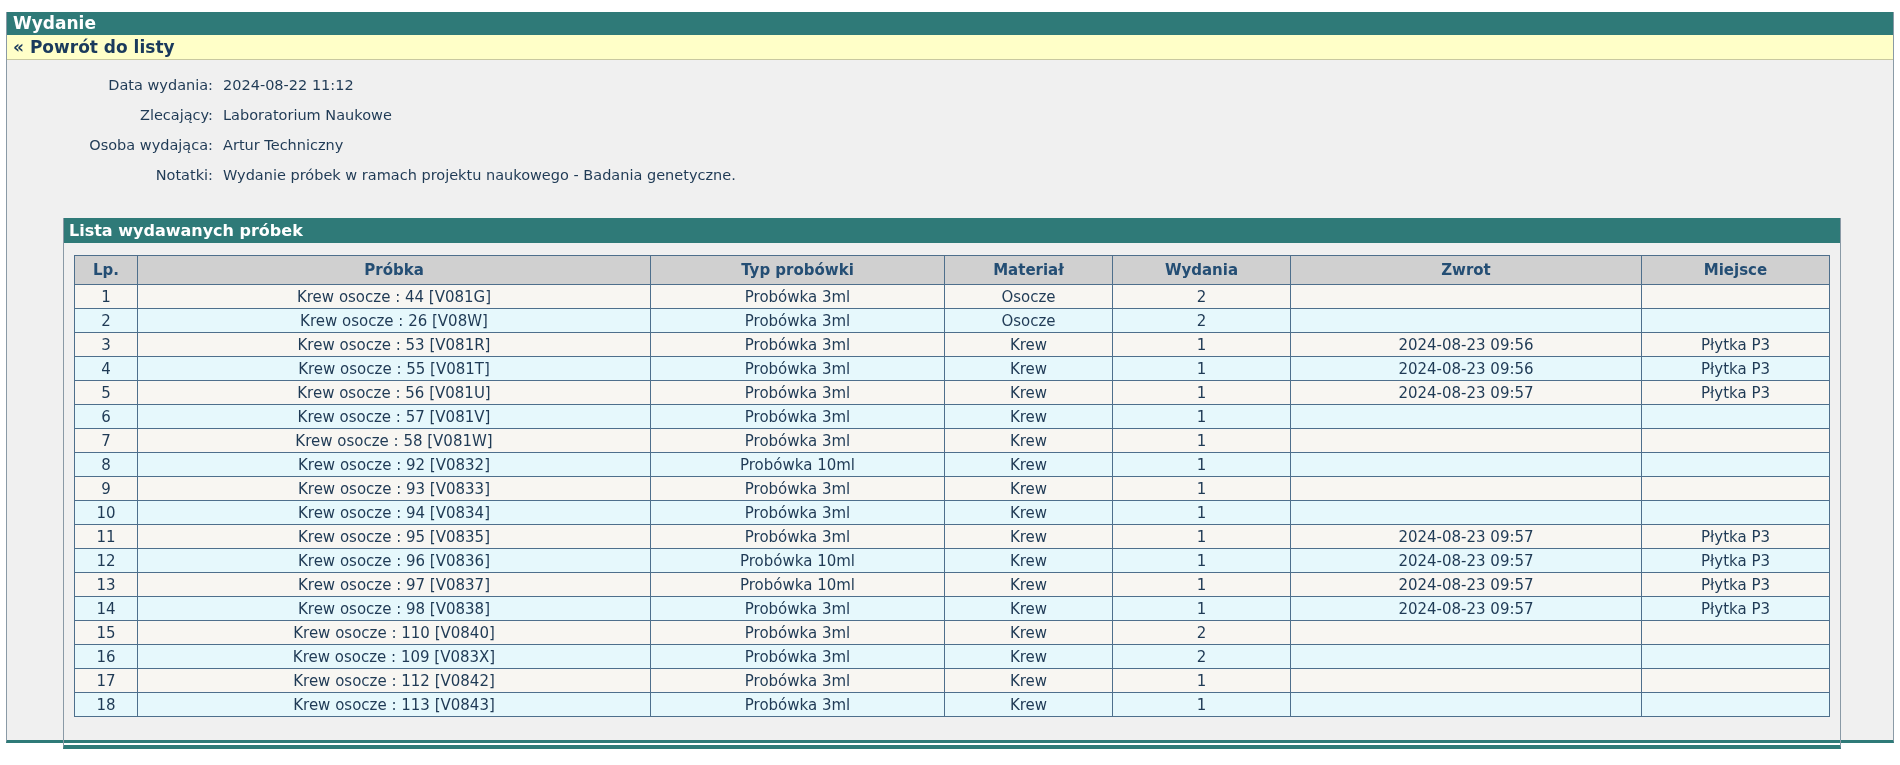 This screenshot has width=1900, height=765. Describe the element at coordinates (950, 23) in the screenshot. I see `window-title: Wydanie` at that location.